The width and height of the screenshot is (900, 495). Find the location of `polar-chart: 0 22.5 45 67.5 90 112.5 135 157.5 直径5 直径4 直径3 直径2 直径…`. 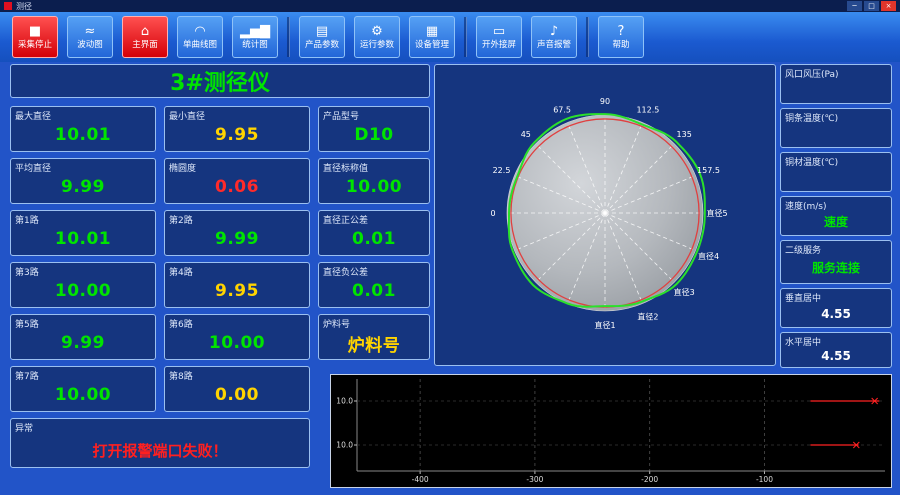

polar-chart: 0 22.5 45 67.5 90 112.5 135 157.5 直径5 直径4 直径3 直径2 直径… is located at coordinates (608, 213).